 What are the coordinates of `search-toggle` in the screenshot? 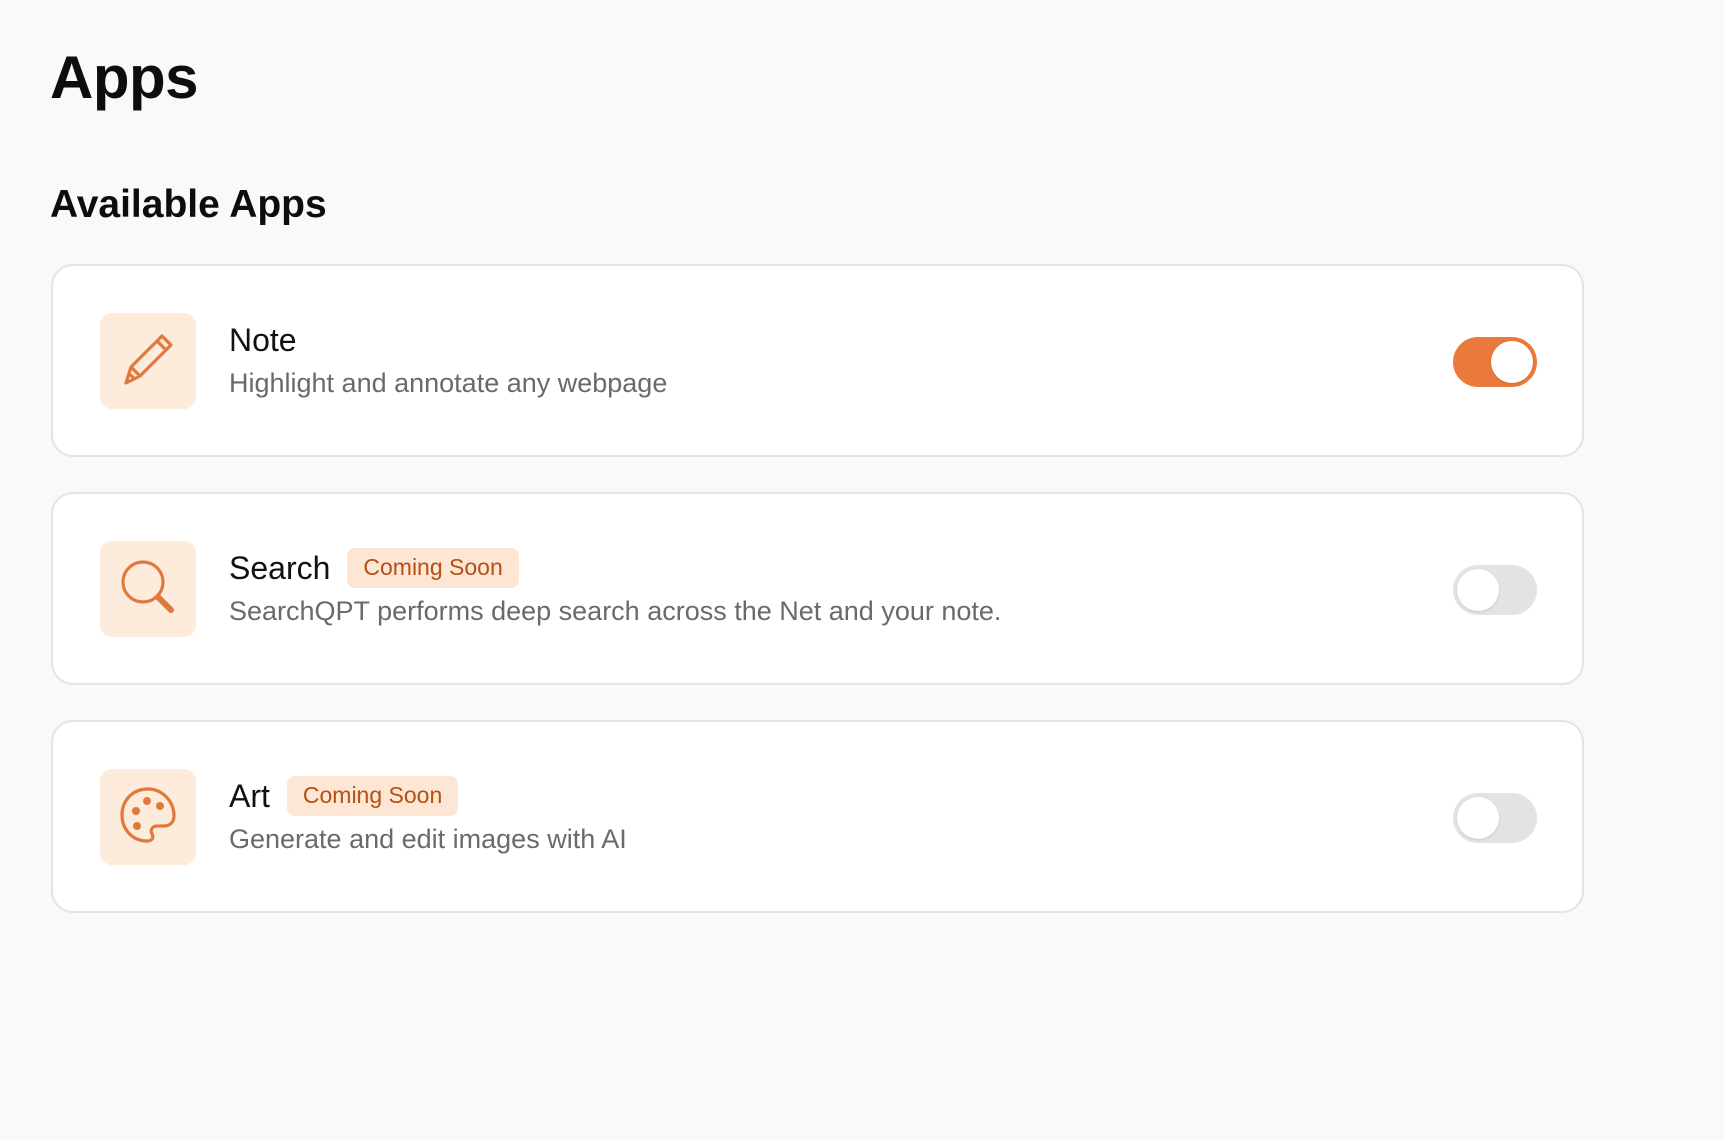 It's located at (1495, 590).